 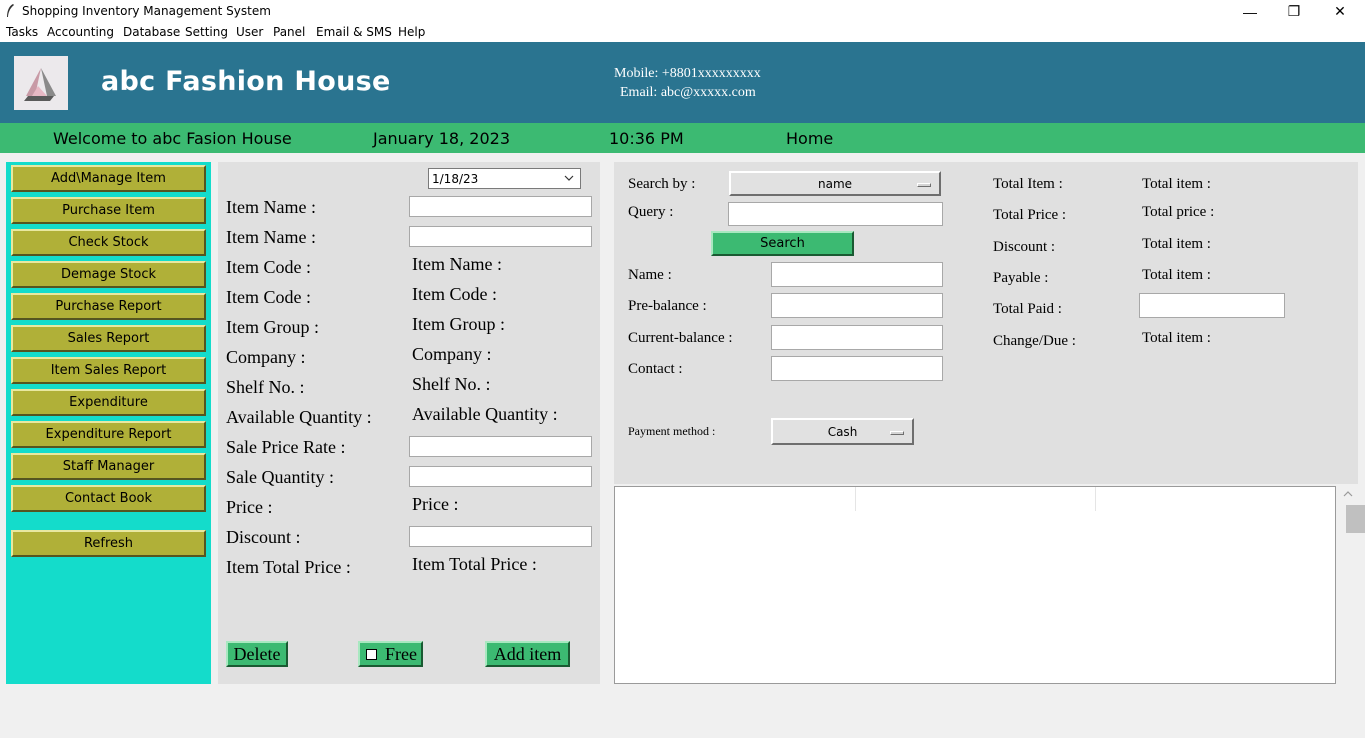 What do you see at coordinates (569, 178) in the screenshot?
I see `chevron-down-icon` at bounding box center [569, 178].